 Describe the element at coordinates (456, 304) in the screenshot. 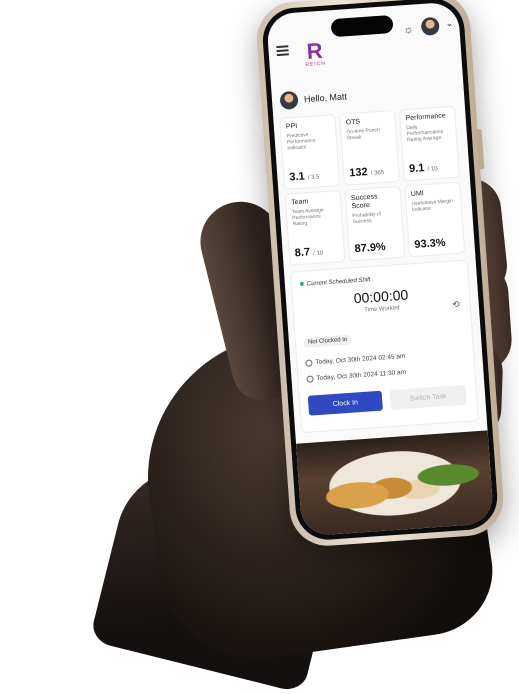

I see `history-icon: ⟲` at that location.